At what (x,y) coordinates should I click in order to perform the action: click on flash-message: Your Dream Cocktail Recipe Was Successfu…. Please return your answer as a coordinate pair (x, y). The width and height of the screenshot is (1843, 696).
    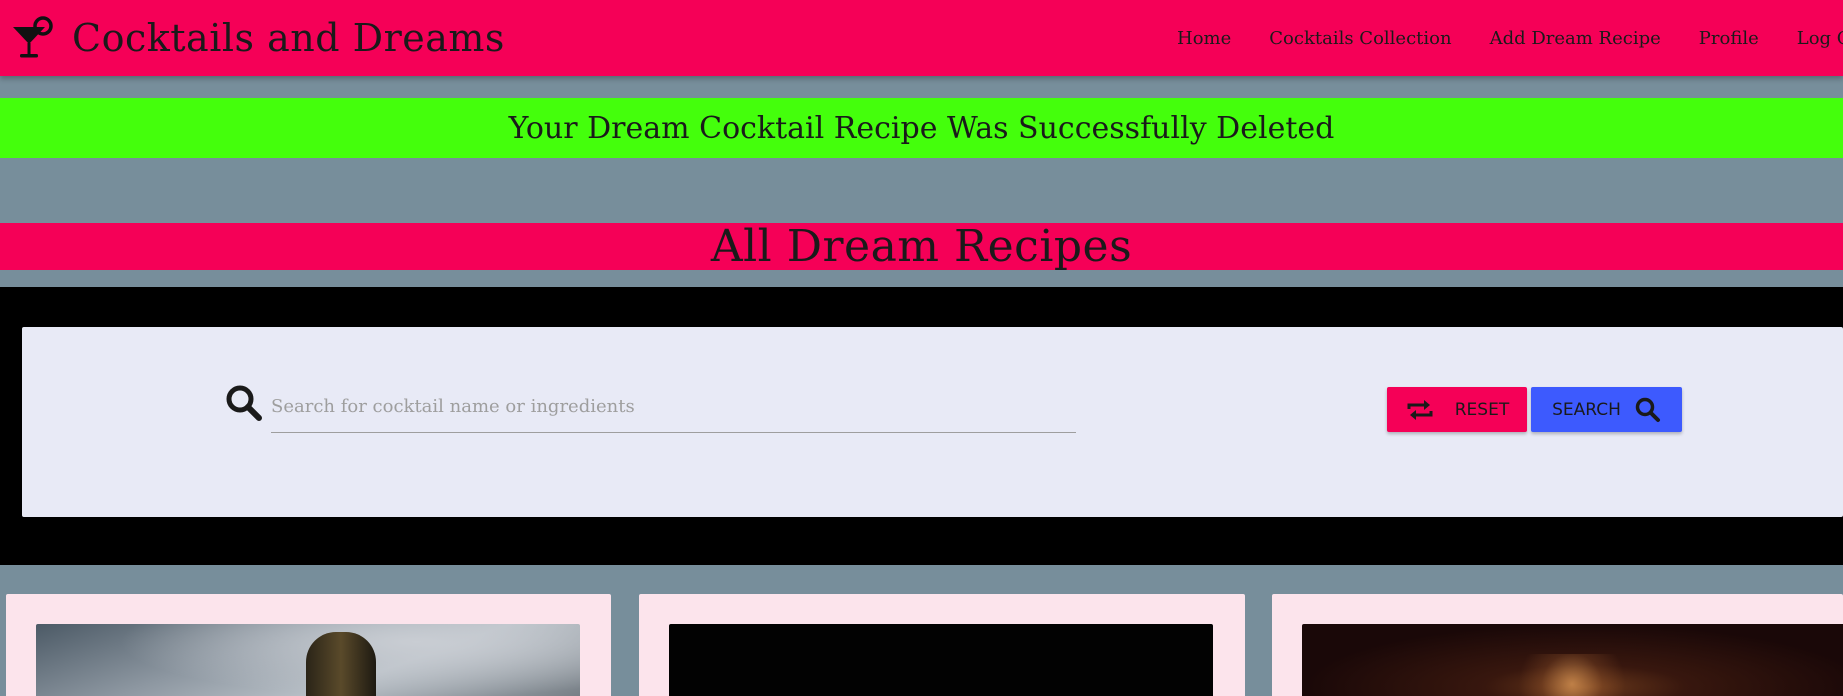
    Looking at the image, I should click on (921, 128).